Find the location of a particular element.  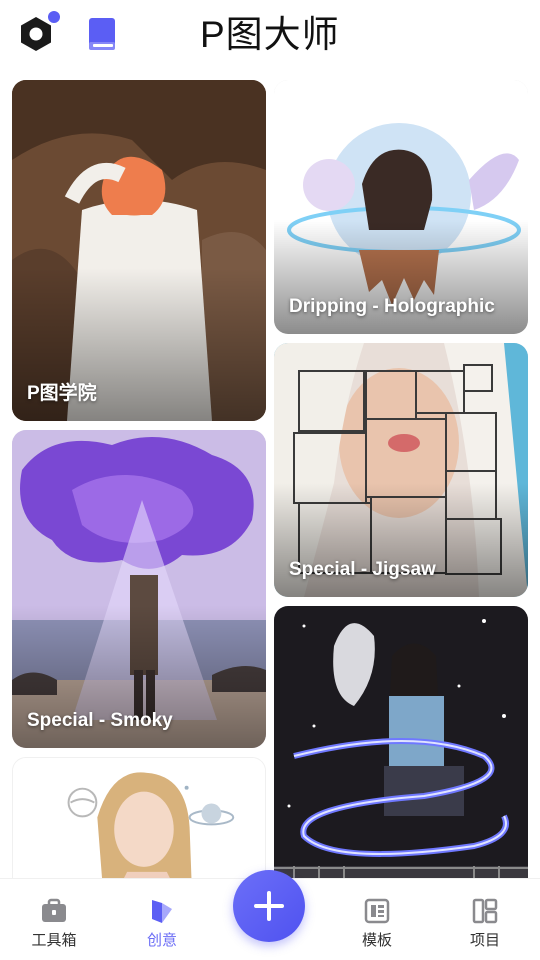

nav-toolbox: 工具箱 is located at coordinates (54, 919).